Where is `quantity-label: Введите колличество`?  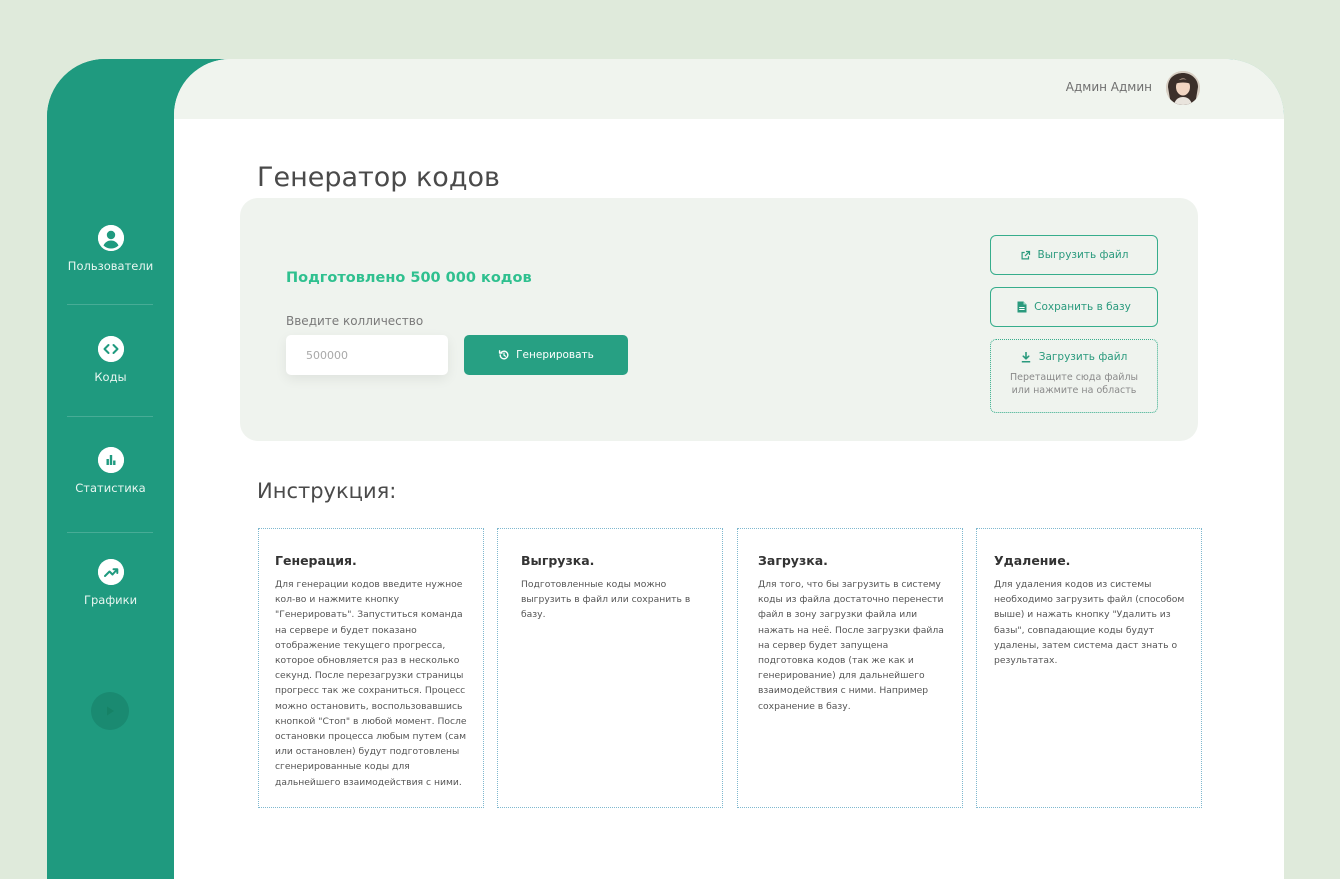 quantity-label: Введите колличество is located at coordinates (355, 321).